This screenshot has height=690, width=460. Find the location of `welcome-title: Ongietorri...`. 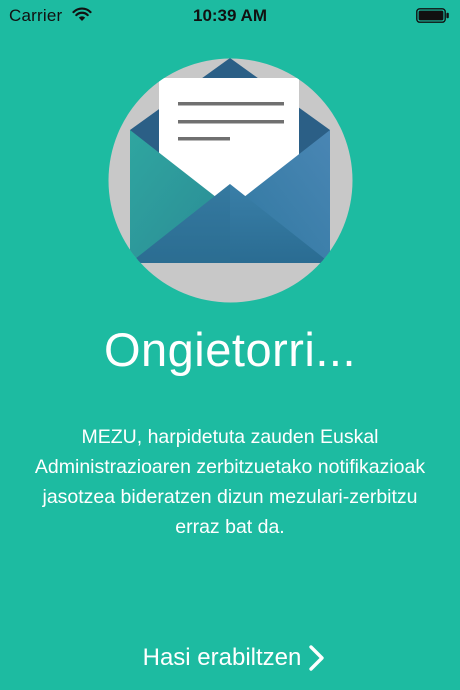

welcome-title: Ongietorri... is located at coordinates (230, 349).